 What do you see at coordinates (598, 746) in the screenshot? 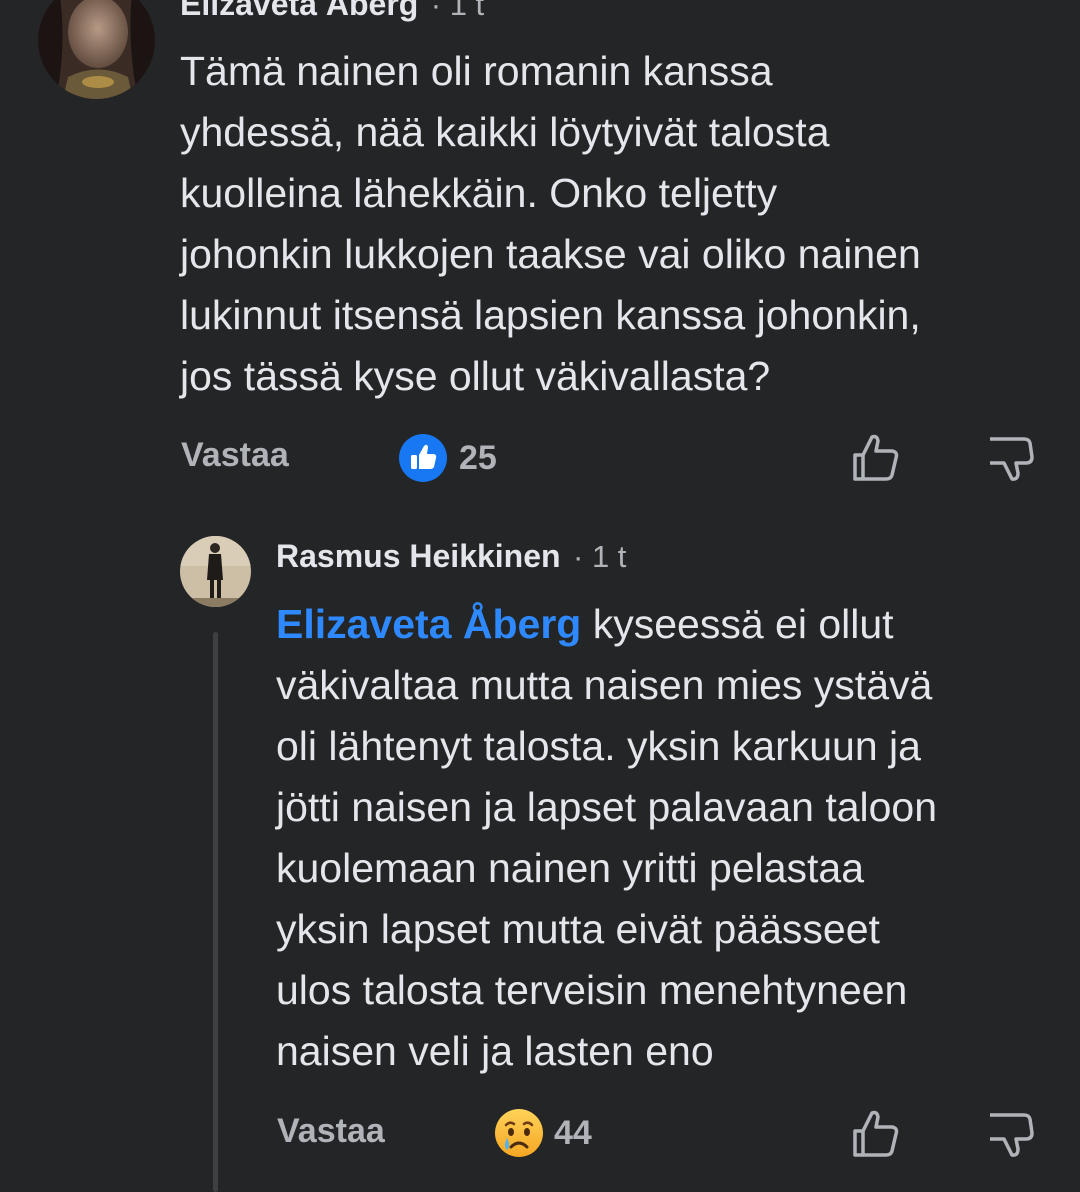
I see `reply-text-line: oli lähtenyt talosta. yksin karkuun ja` at bounding box center [598, 746].